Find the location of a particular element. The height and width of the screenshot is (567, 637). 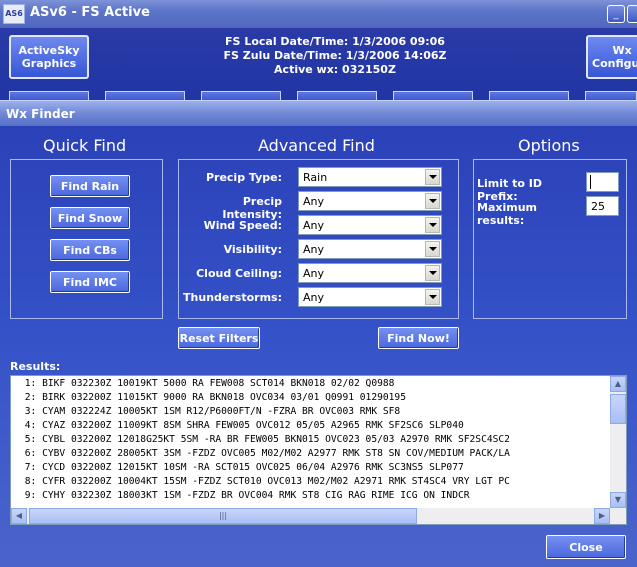

thunderstorms-label: Thunderstorms: is located at coordinates (232, 297).